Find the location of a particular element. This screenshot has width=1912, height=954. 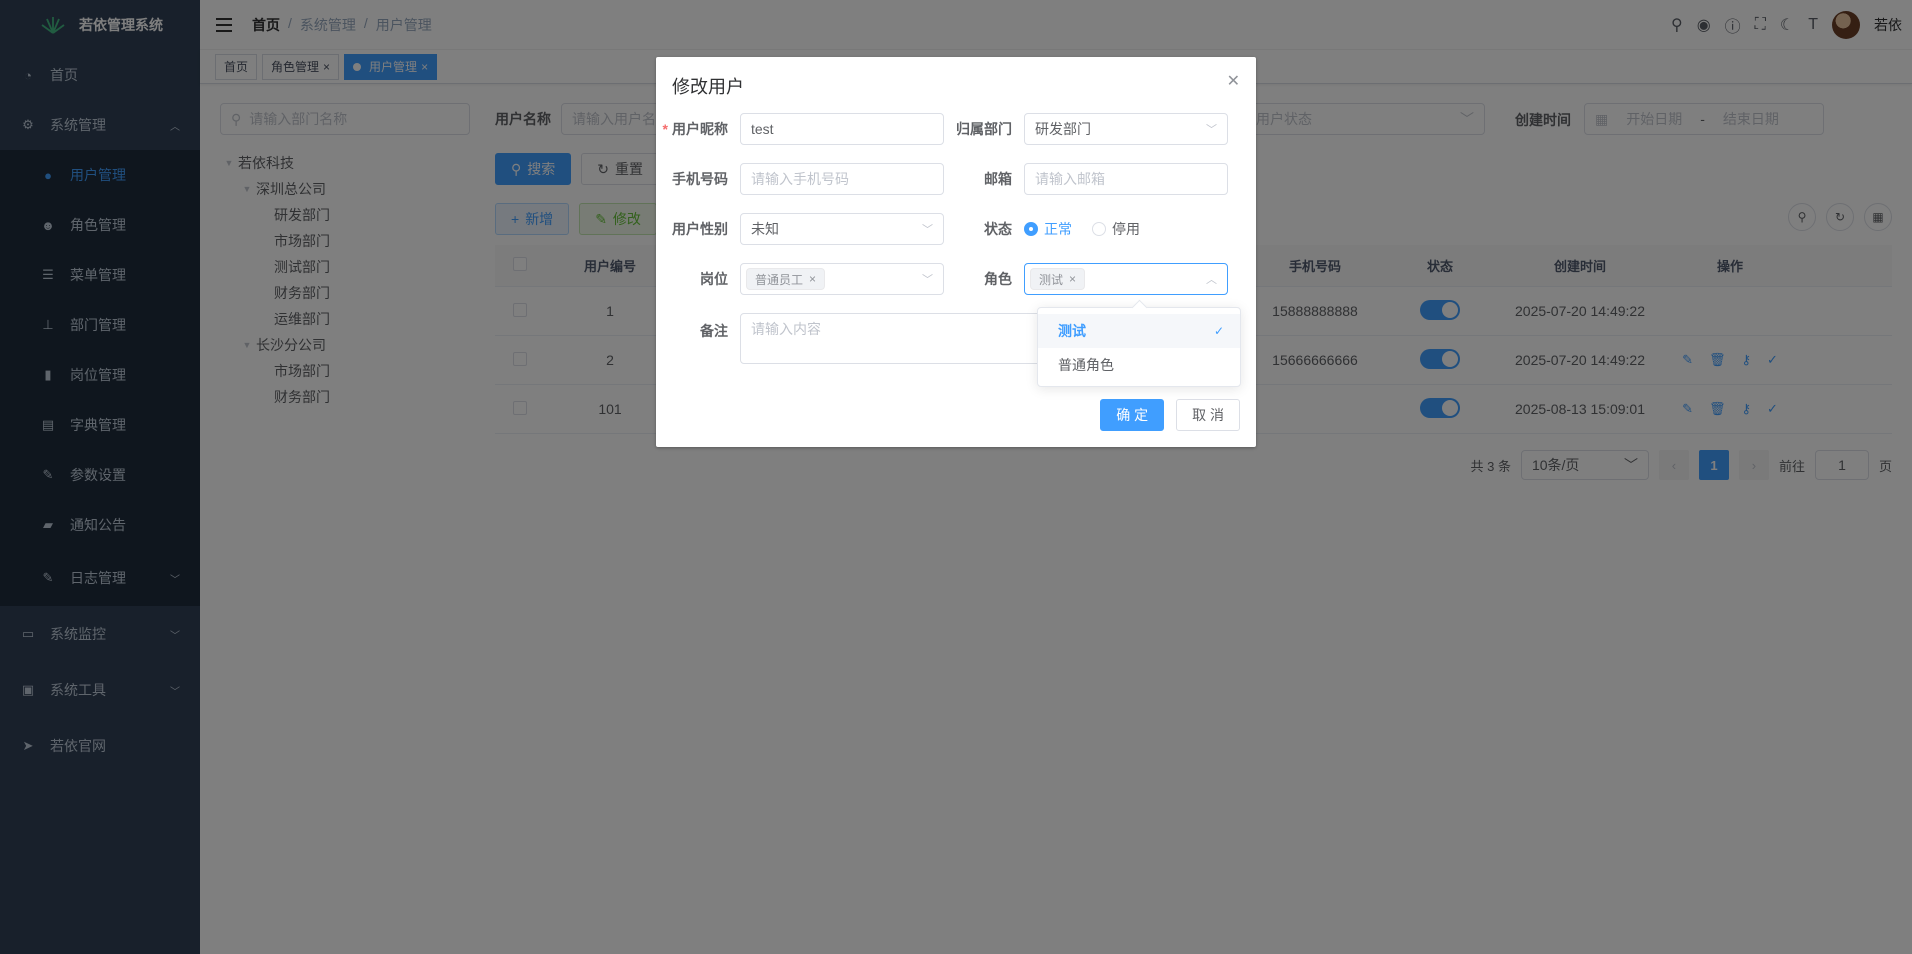

nickname-input: test is located at coordinates (842, 129).